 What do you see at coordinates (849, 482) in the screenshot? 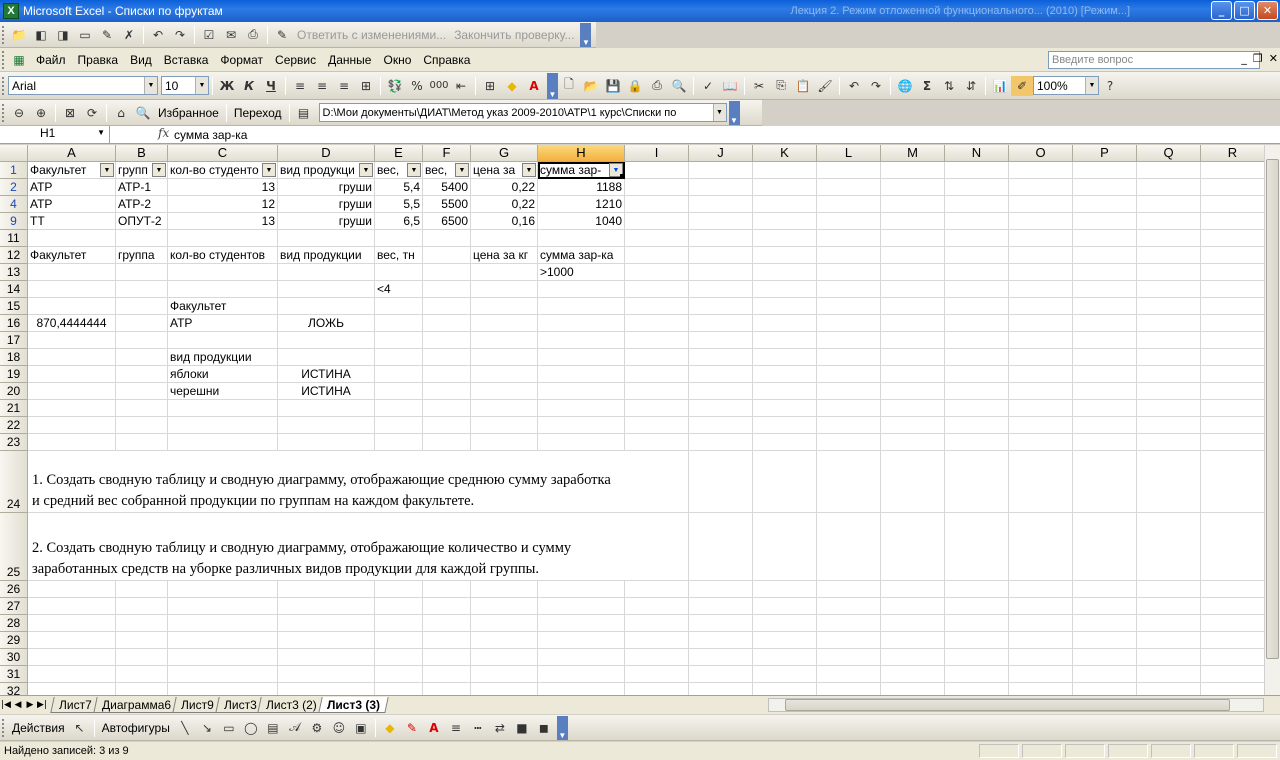
I see `cell-l24` at bounding box center [849, 482].